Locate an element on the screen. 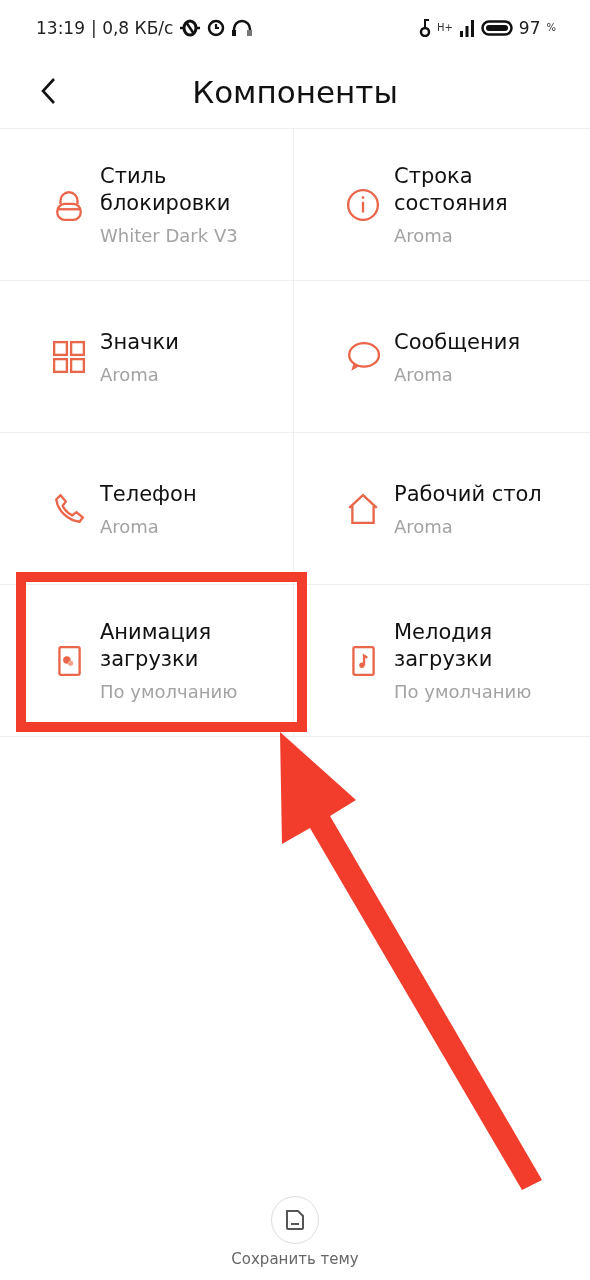  data-saver-icon is located at coordinates (190, 27).